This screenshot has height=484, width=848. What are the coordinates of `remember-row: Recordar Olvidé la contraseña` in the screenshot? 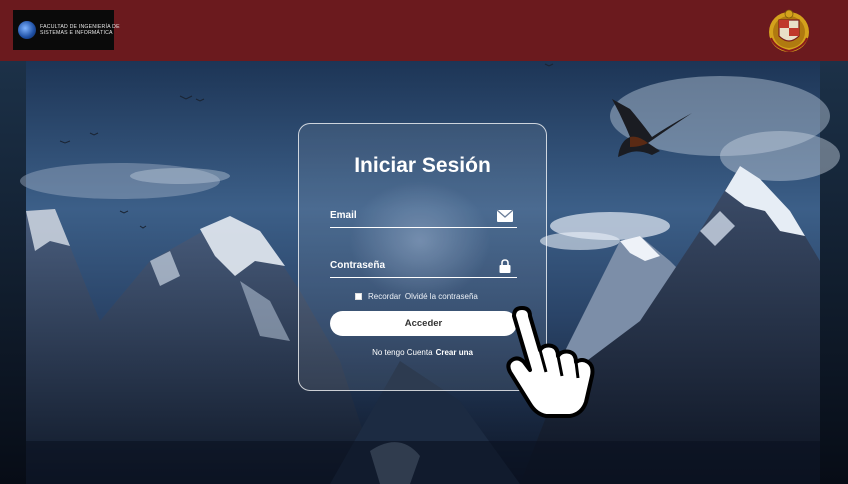 It's located at (416, 296).